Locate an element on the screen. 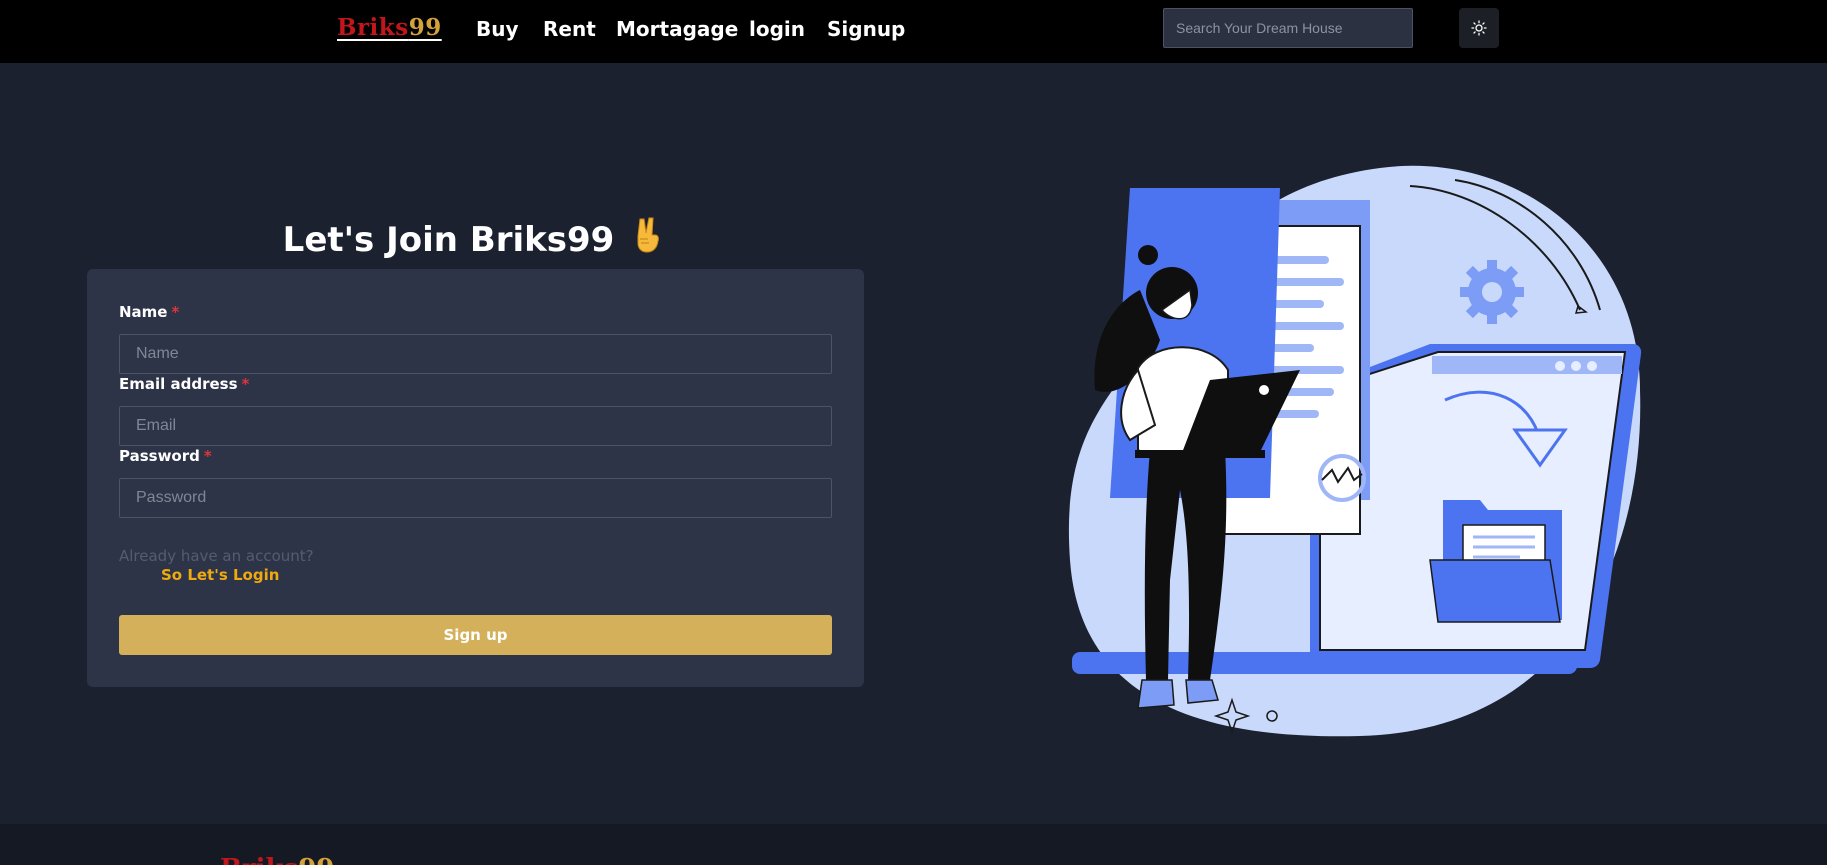 The image size is (1827, 865). brand-logo: Briks99 is located at coordinates (389, 27).